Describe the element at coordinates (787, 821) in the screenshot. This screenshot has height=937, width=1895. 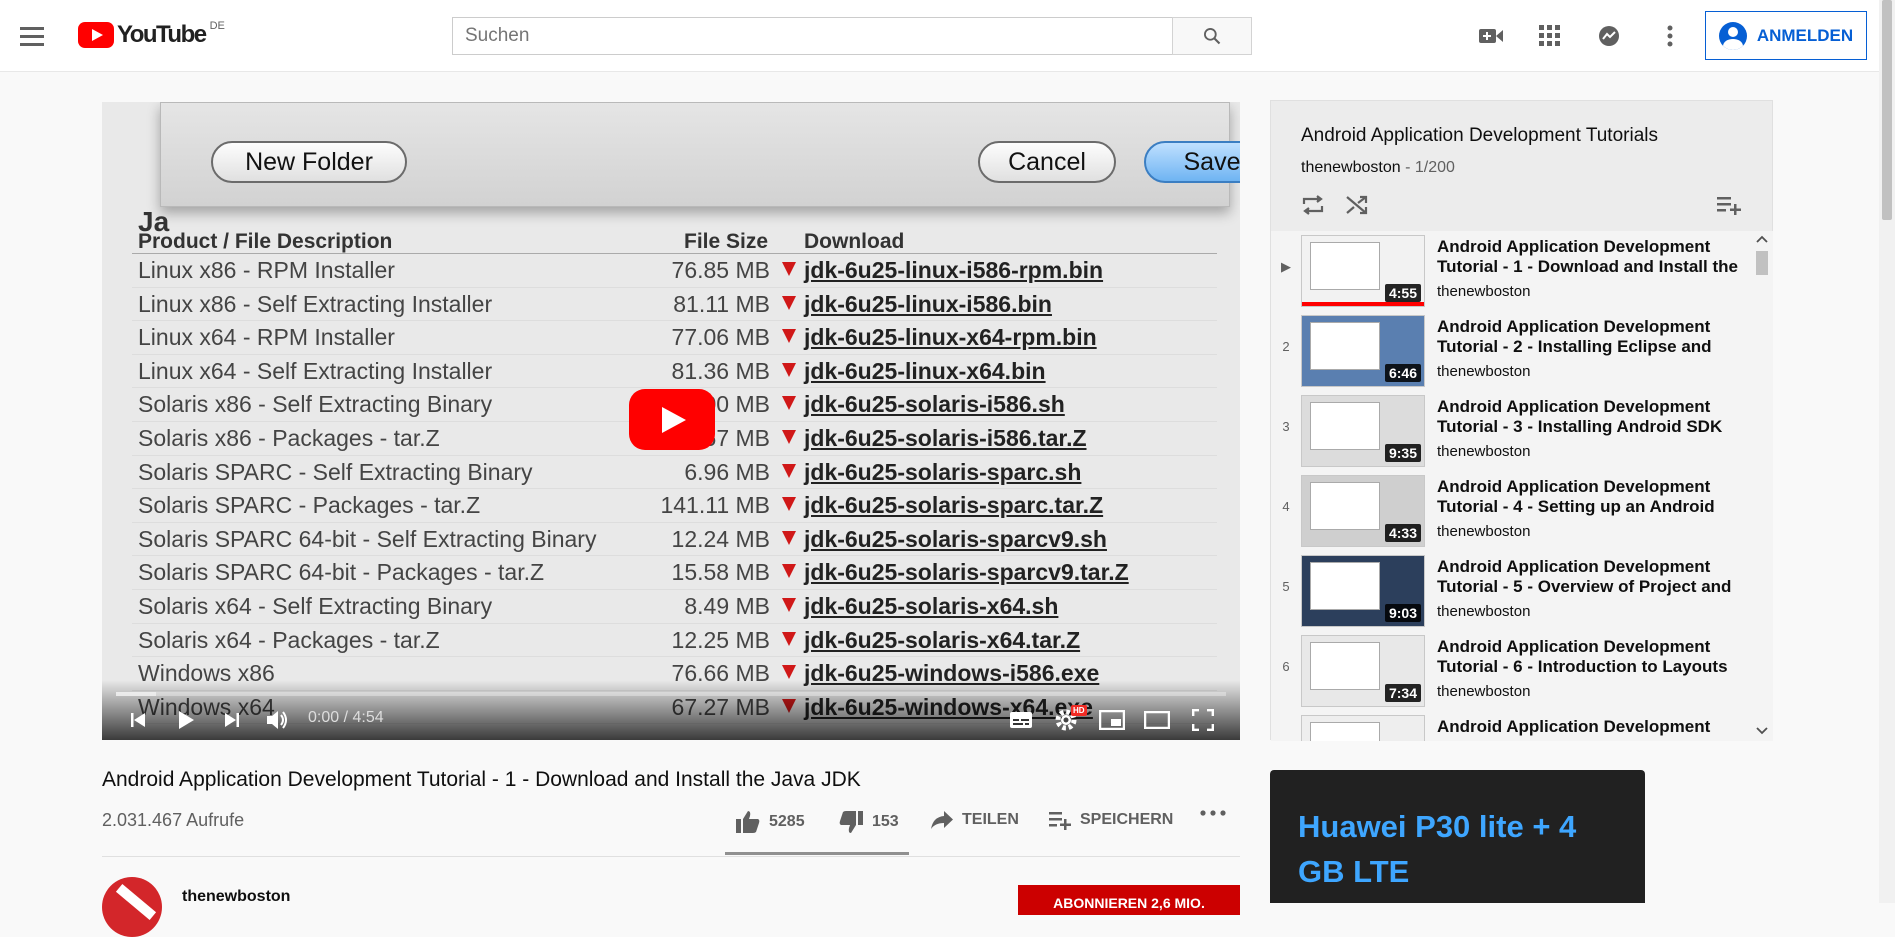
I see `like-count: 5285` at that location.